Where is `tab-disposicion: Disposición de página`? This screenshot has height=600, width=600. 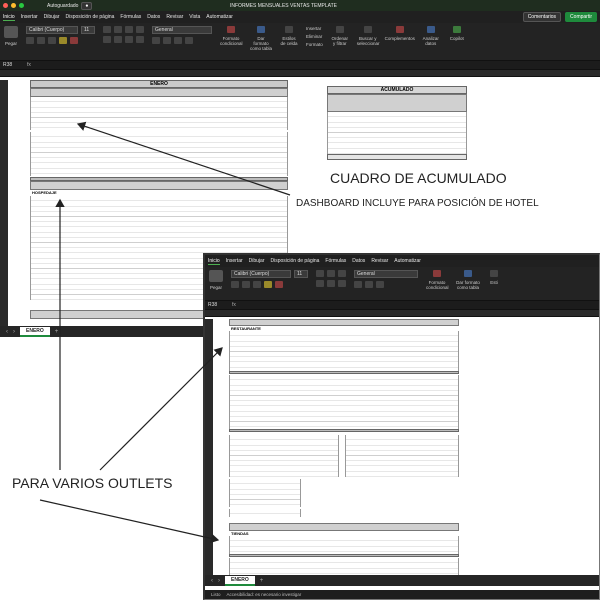 tab-disposicion: Disposición de página is located at coordinates (89, 17).